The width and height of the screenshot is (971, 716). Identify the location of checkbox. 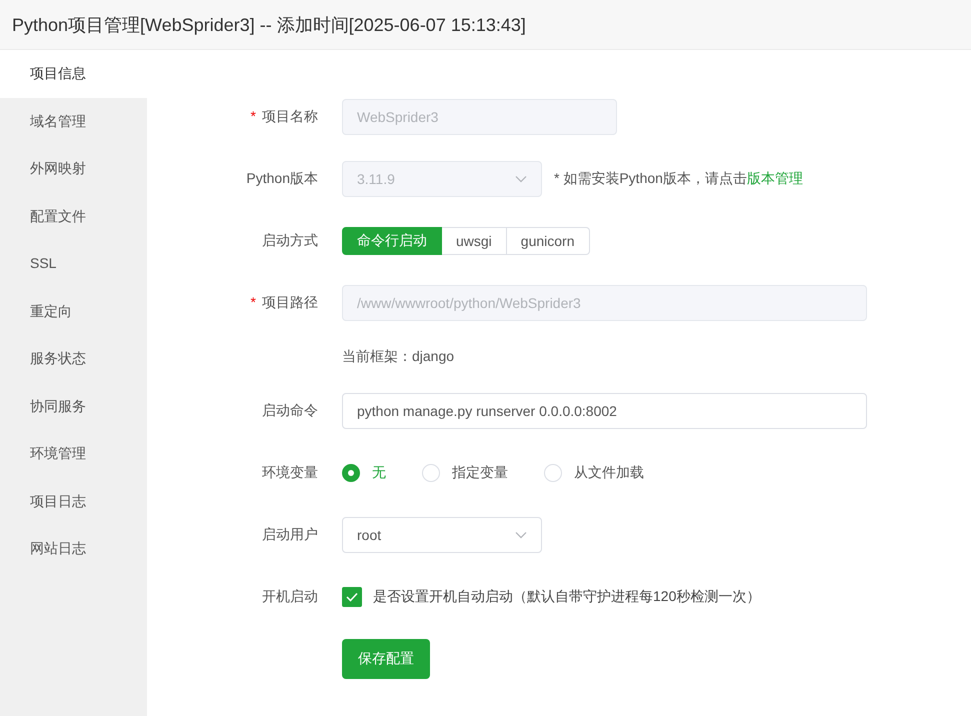
(352, 597).